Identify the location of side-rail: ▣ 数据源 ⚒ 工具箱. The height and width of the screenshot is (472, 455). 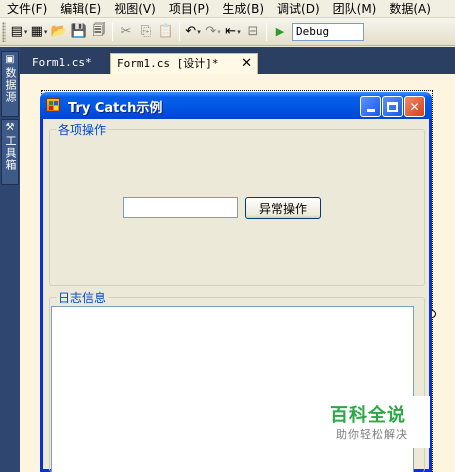
(10, 259).